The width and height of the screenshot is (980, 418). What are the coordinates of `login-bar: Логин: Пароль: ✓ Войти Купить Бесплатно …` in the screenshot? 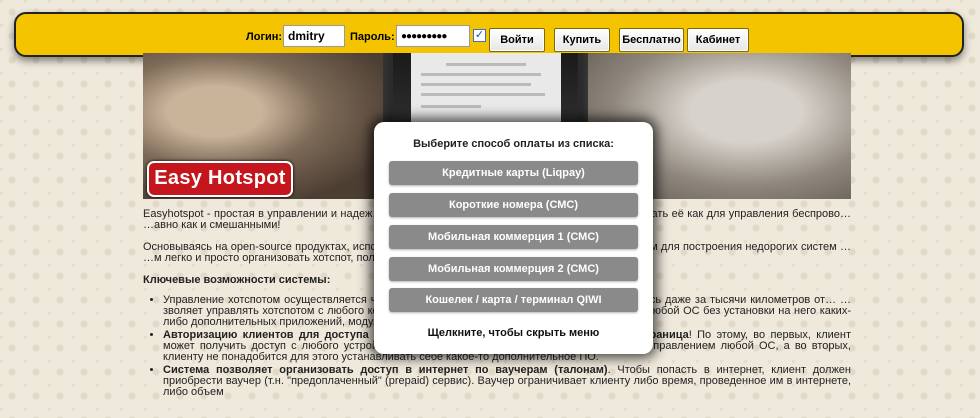 It's located at (489, 34).